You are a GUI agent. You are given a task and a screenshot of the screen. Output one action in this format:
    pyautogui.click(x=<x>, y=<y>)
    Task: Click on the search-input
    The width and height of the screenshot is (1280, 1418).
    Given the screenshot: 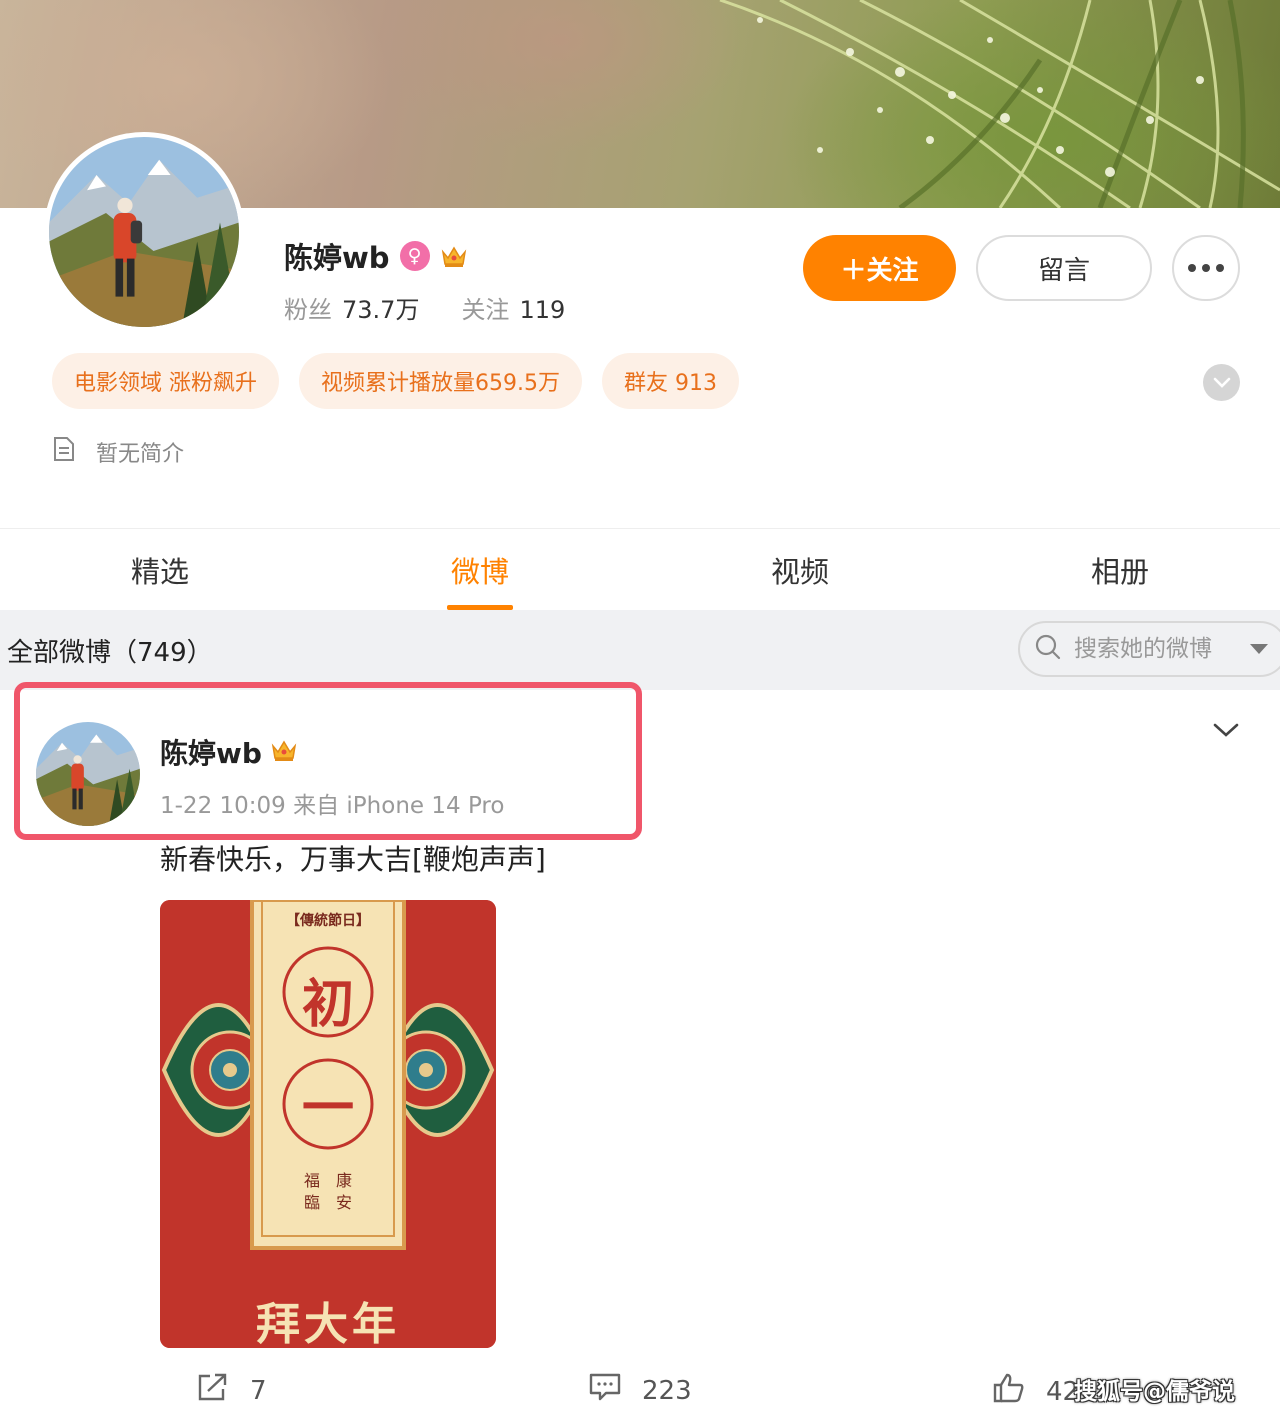 What is the action you would take?
    pyautogui.click(x=1149, y=649)
    